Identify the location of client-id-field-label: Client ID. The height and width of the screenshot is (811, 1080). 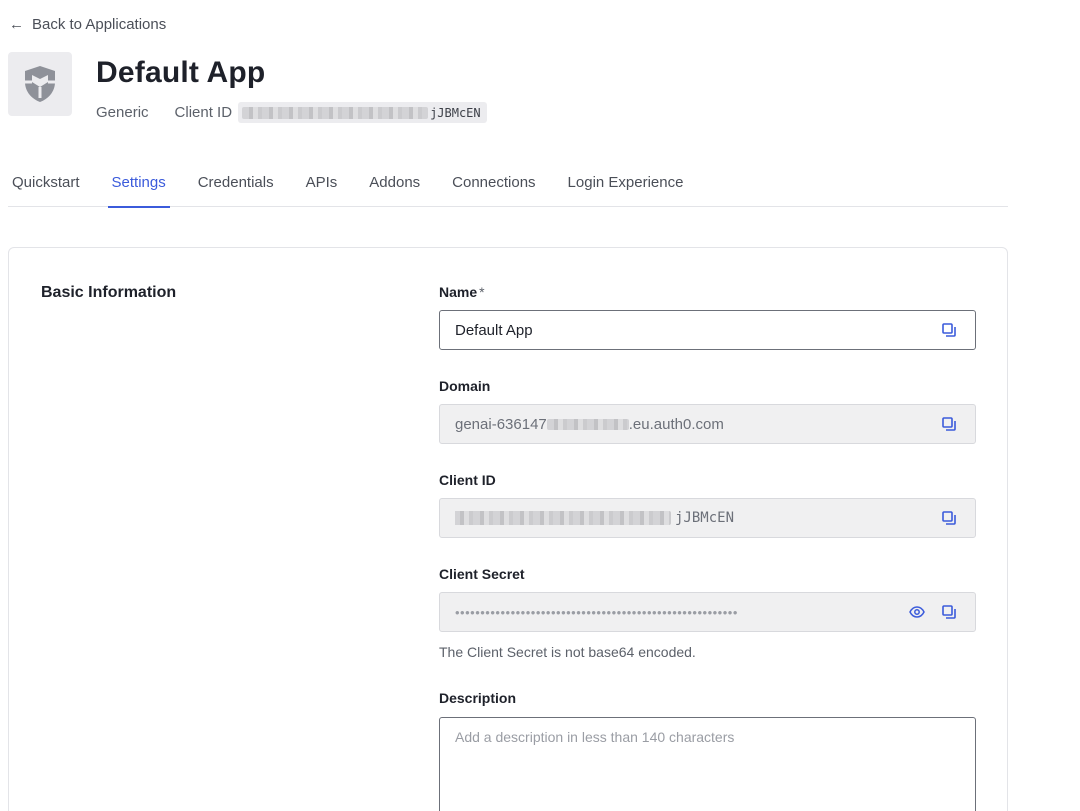
(467, 480).